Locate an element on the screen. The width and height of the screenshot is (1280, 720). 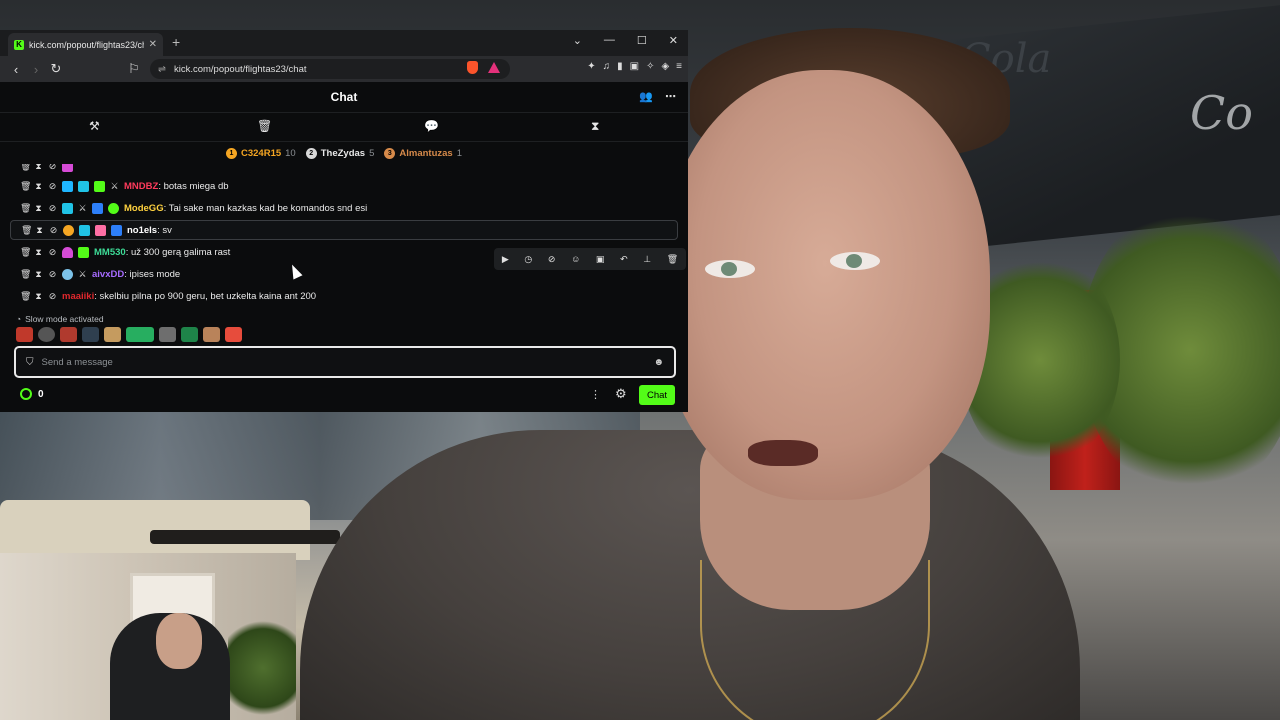
eye is located at coordinates (730, 269).